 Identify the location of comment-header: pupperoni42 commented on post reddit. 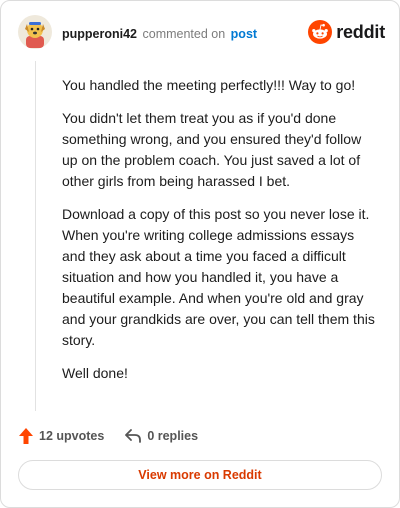
(201, 33).